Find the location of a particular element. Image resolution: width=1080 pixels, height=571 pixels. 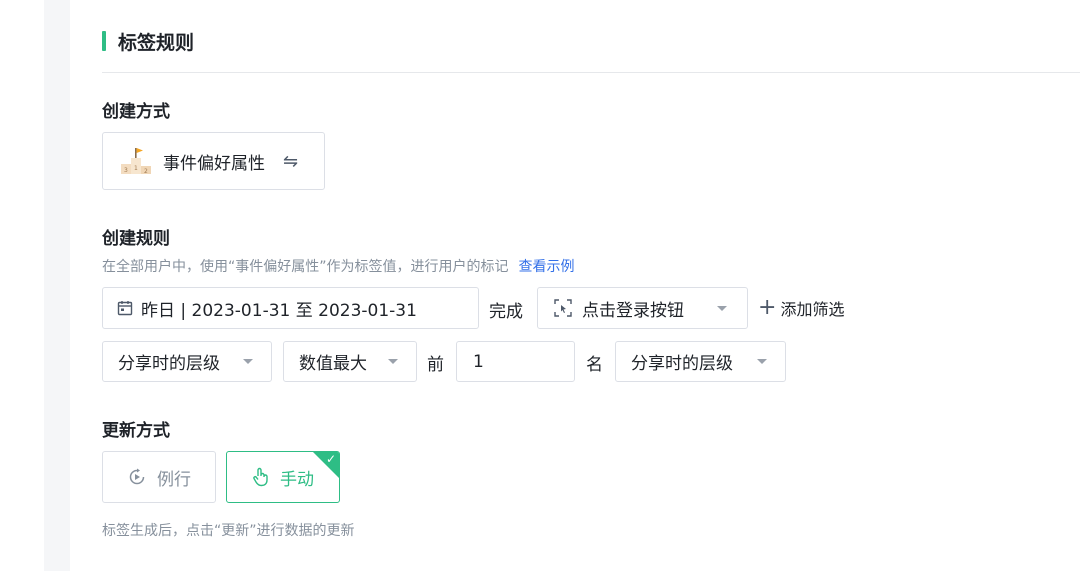

date-range-picker: 昨日 | 2023-01-31 至 2023-01-31 is located at coordinates (290, 308).